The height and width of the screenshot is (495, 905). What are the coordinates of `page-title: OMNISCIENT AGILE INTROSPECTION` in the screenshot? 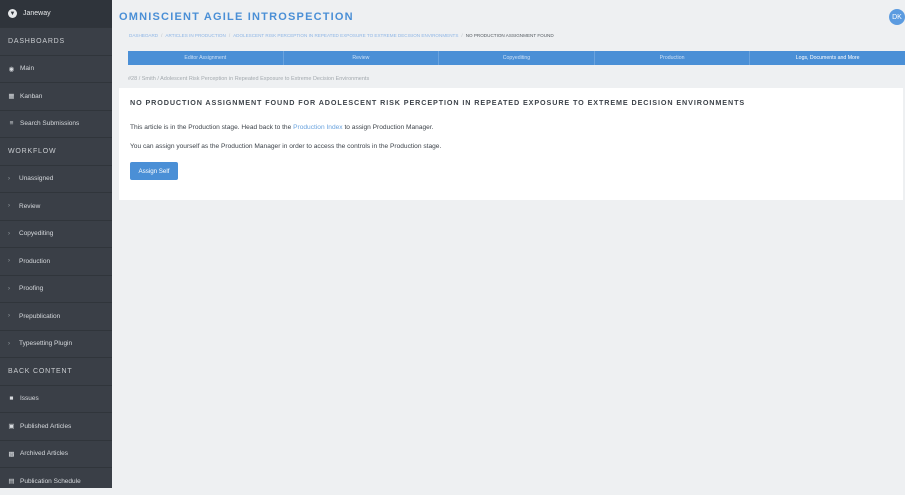 It's located at (236, 17).